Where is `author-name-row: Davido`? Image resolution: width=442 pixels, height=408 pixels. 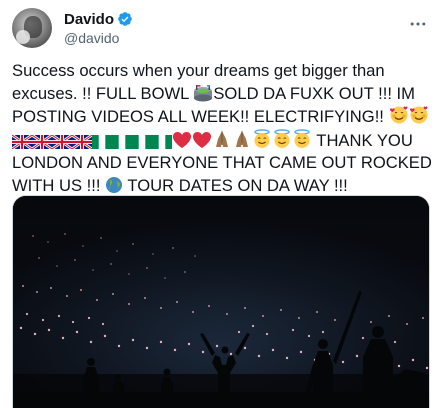 author-name-row: Davido is located at coordinates (98, 19).